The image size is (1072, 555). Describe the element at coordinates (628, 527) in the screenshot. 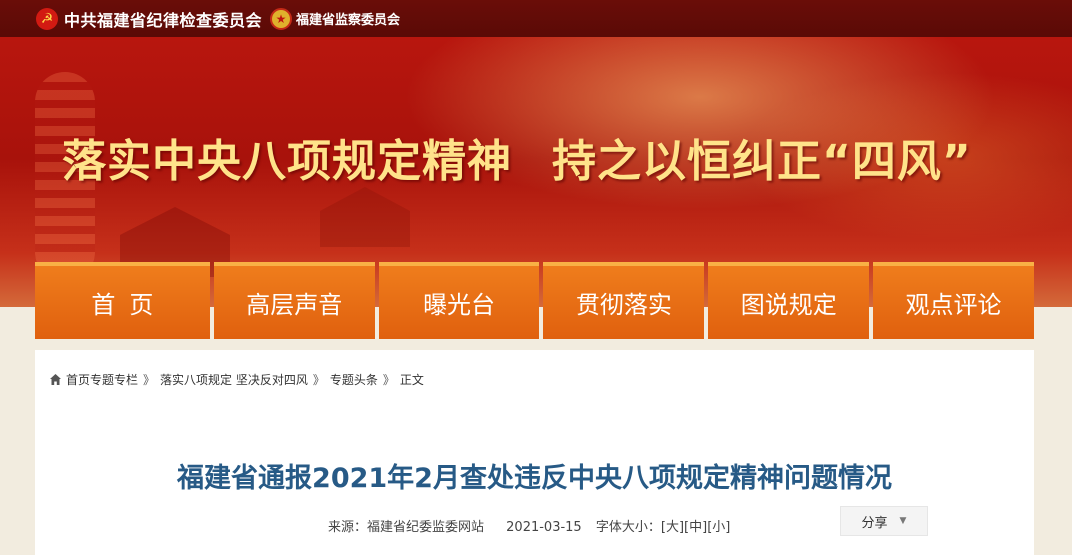

I see `font-size-label: 字体大小：` at that location.